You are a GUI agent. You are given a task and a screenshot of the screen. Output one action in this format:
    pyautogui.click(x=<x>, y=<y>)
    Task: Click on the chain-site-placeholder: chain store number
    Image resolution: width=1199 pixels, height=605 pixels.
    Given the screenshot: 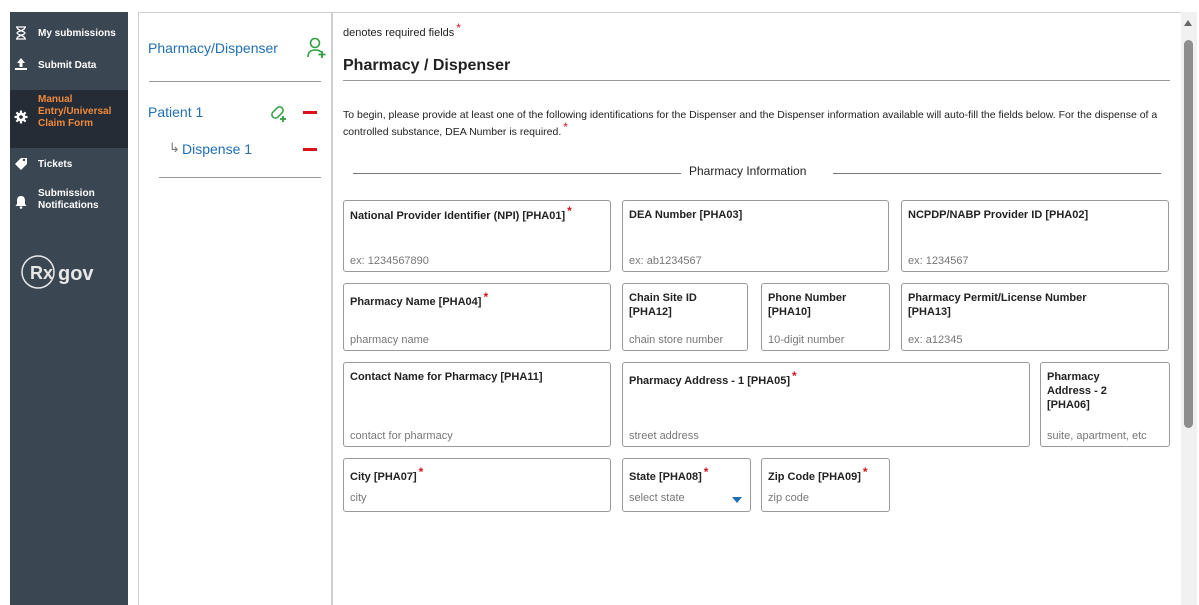 What is the action you would take?
    pyautogui.click(x=676, y=340)
    